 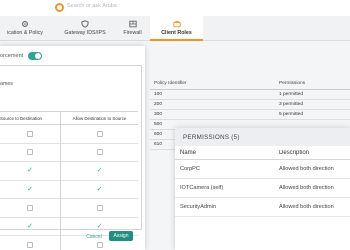 What do you see at coordinates (25, 33) in the screenshot?
I see `tab-label: ication & Policy` at bounding box center [25, 33].